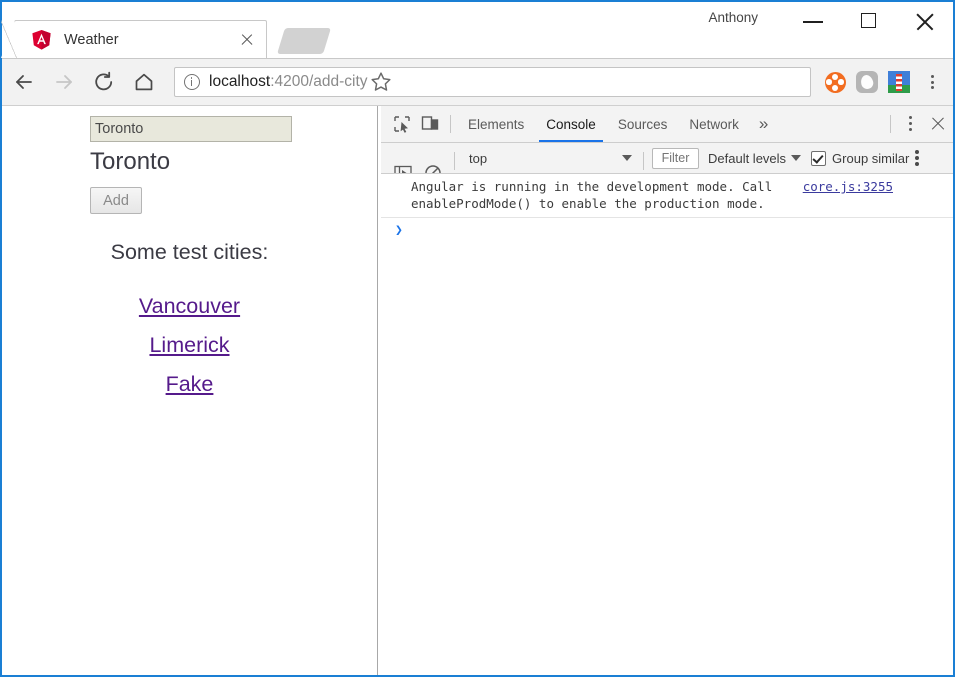 This screenshot has height=677, width=955. I want to click on new-tab-button, so click(304, 41).